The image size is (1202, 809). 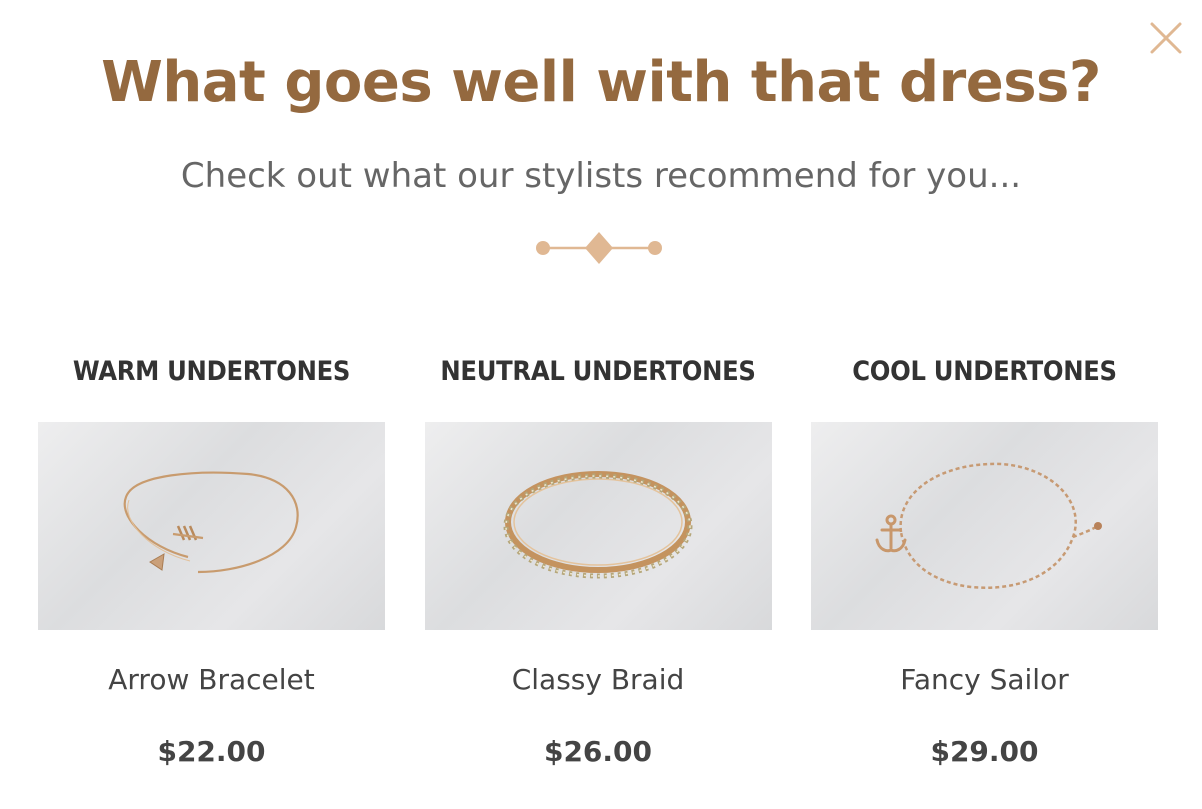 What do you see at coordinates (598, 371) in the screenshot?
I see `column-heading: NEUTRAL UNDERTONES` at bounding box center [598, 371].